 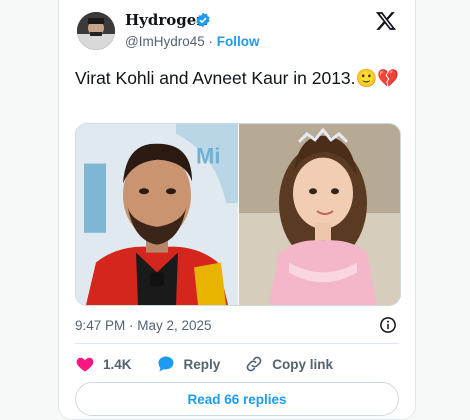 I want to click on author-avatar, so click(x=96, y=31).